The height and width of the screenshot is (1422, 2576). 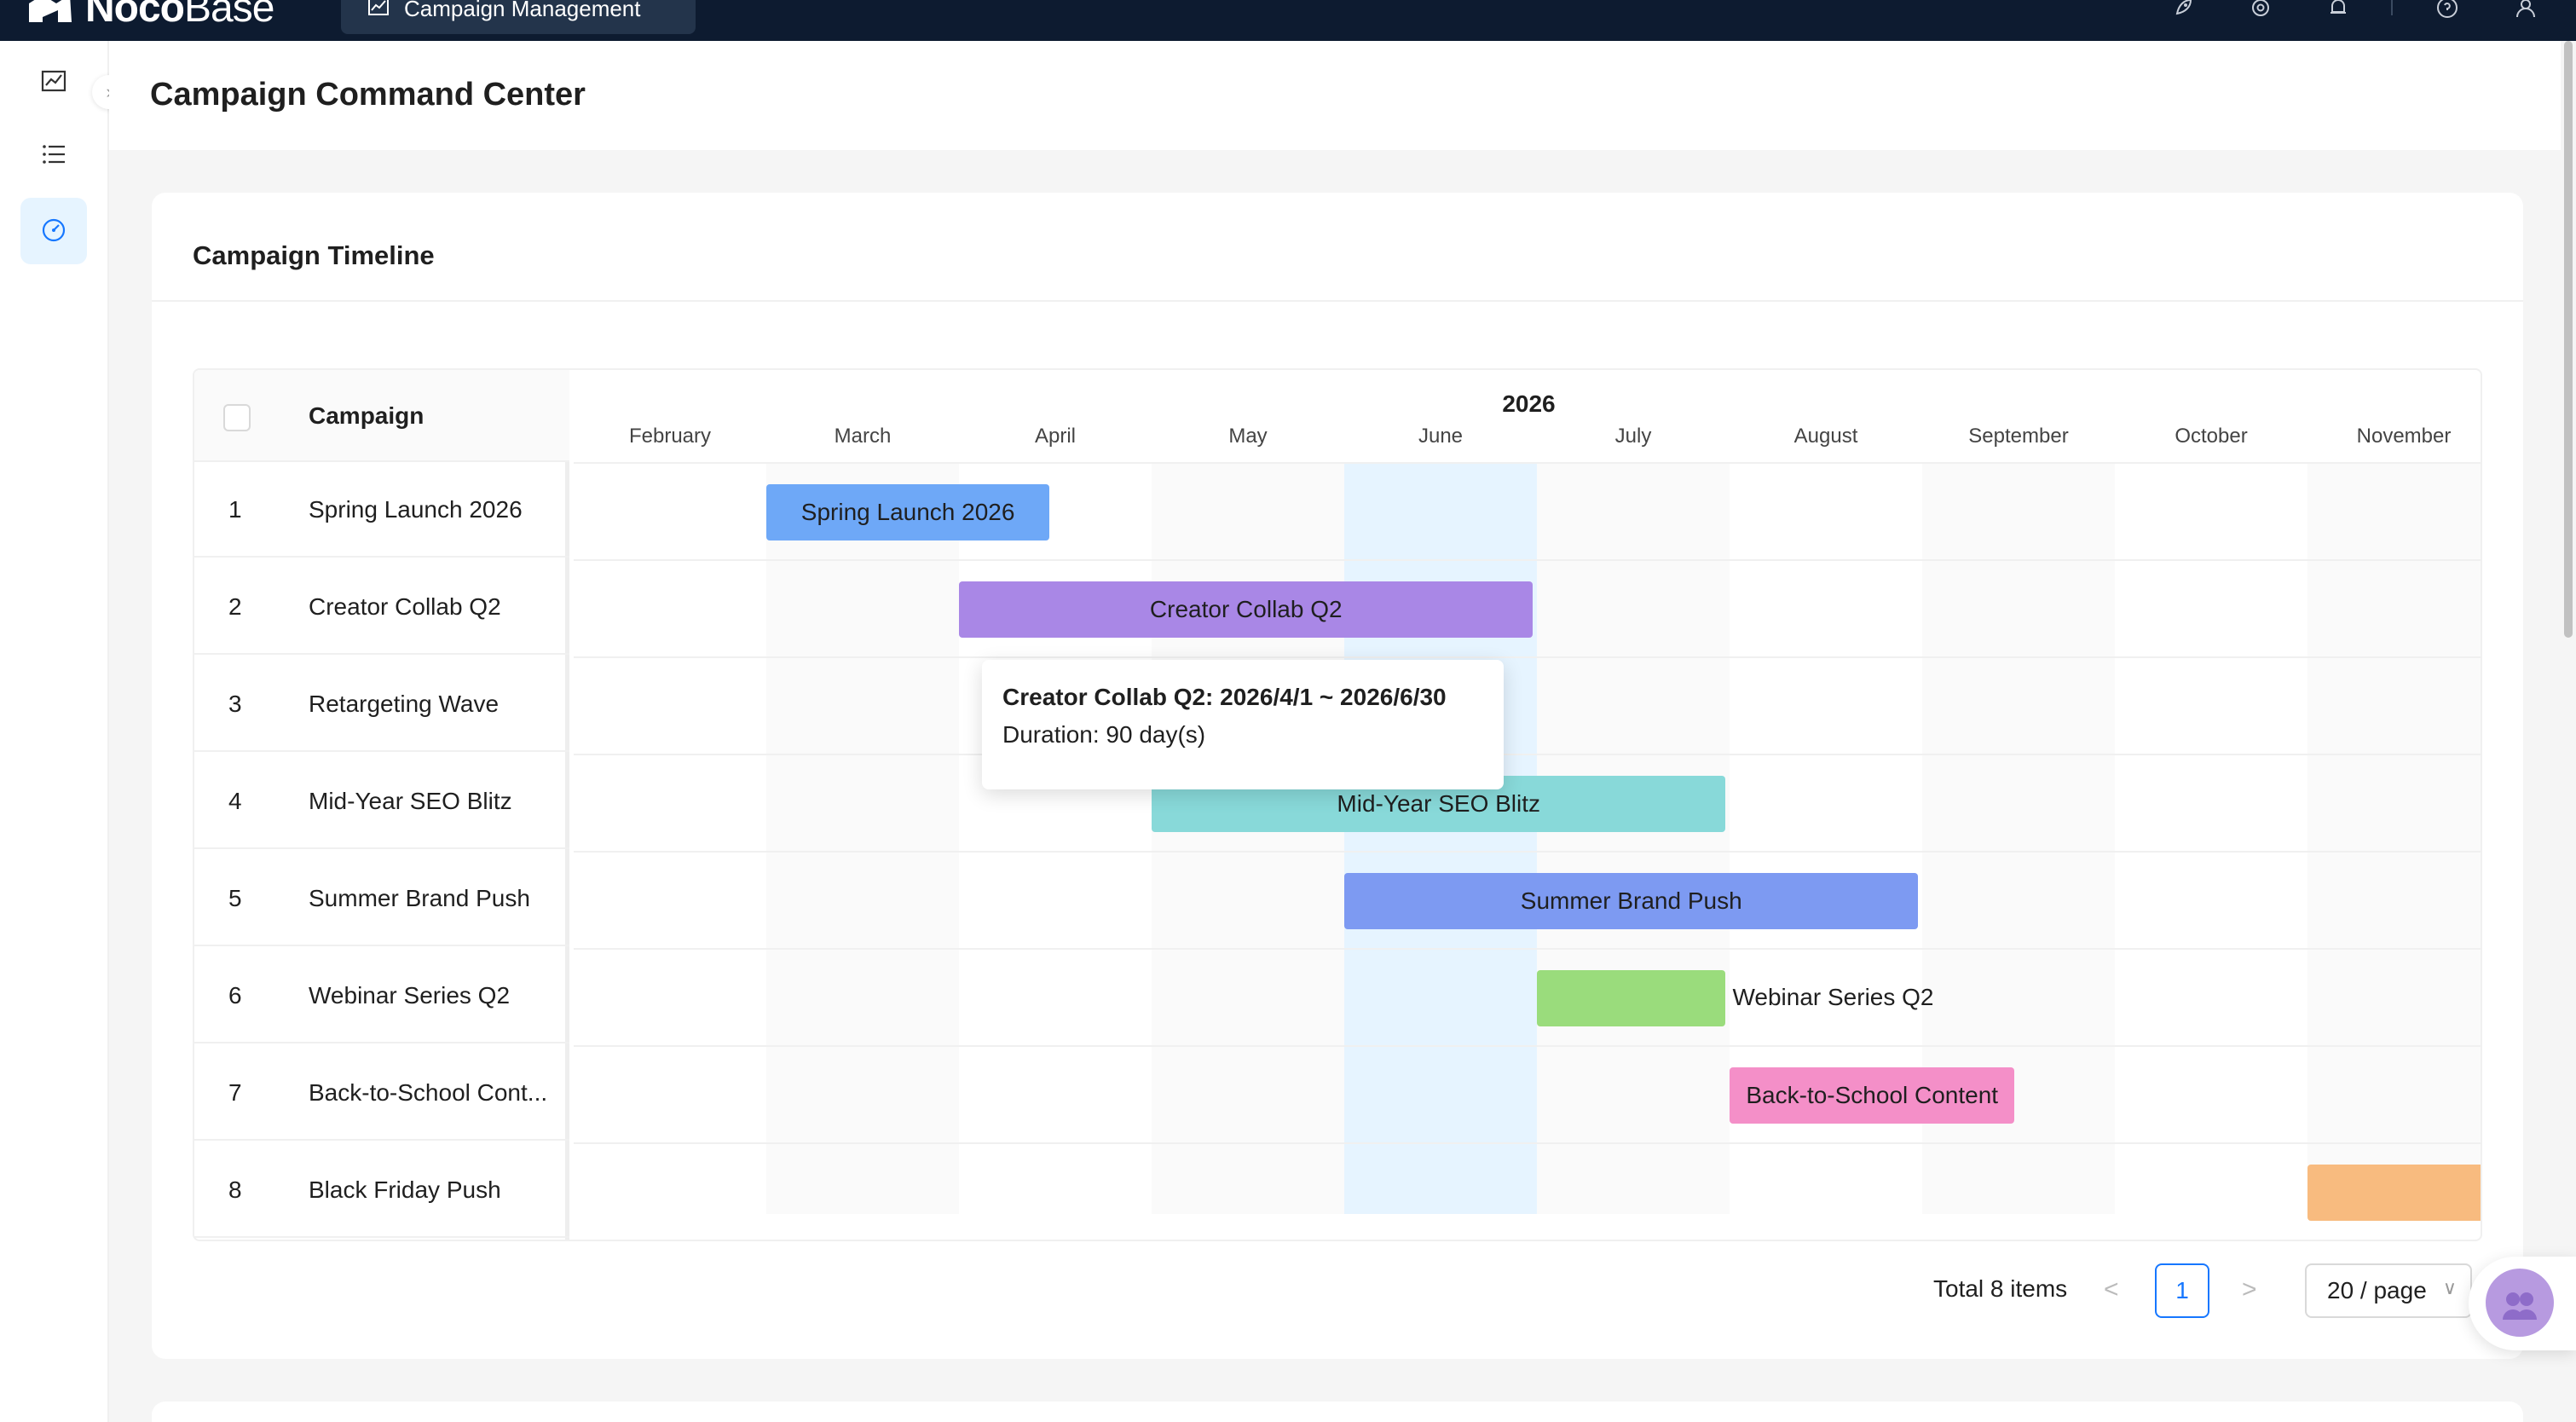 I want to click on gantt-table-header: Campaign, so click(x=381, y=416).